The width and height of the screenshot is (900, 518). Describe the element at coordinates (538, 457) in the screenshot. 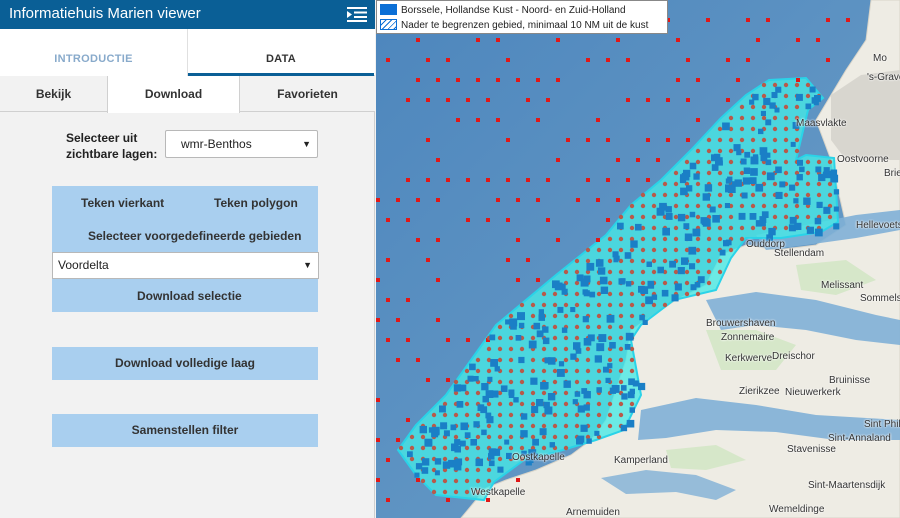

I see `place-label: Oostkapelle` at that location.